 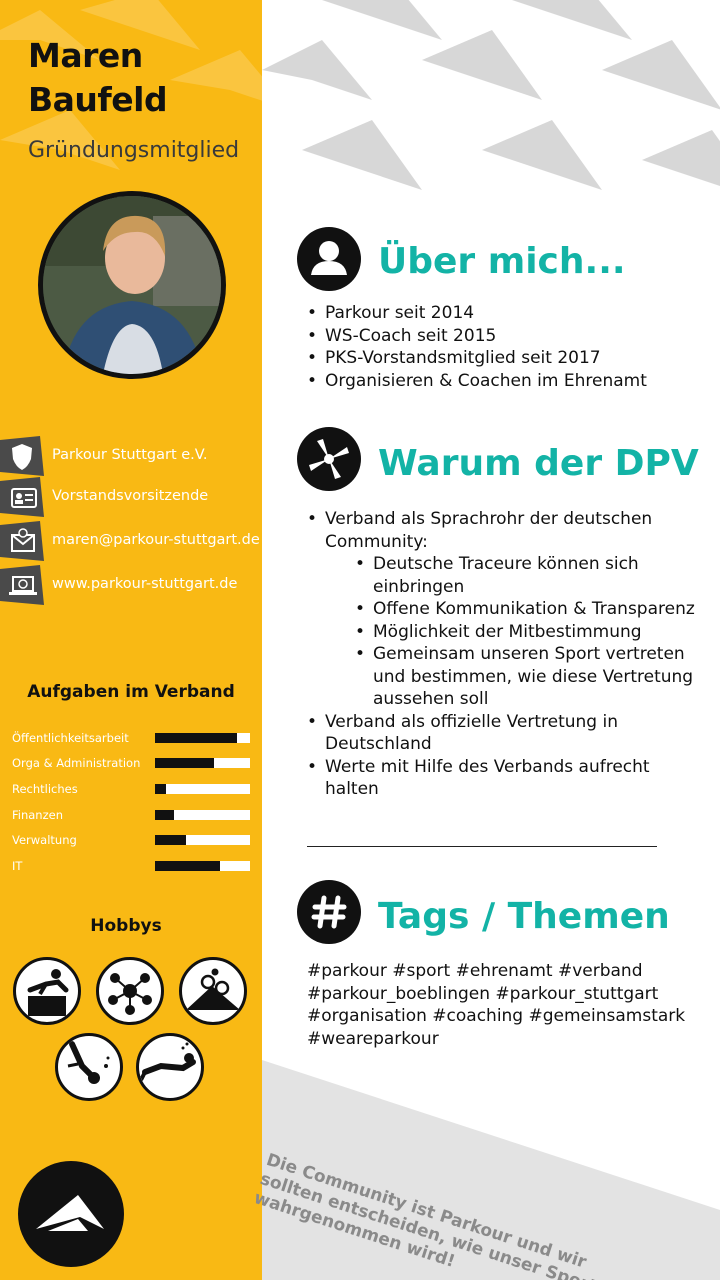 I want to click on task-row: IT, so click(x=132, y=866).